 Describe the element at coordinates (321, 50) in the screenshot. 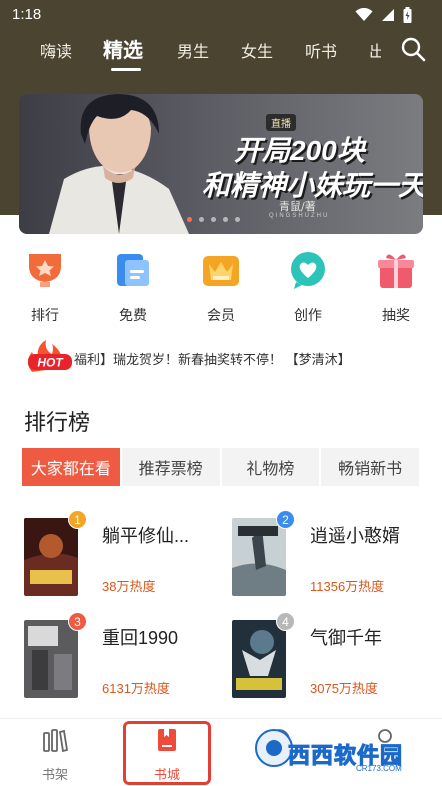

I see `tab-audiobook: 听书` at that location.